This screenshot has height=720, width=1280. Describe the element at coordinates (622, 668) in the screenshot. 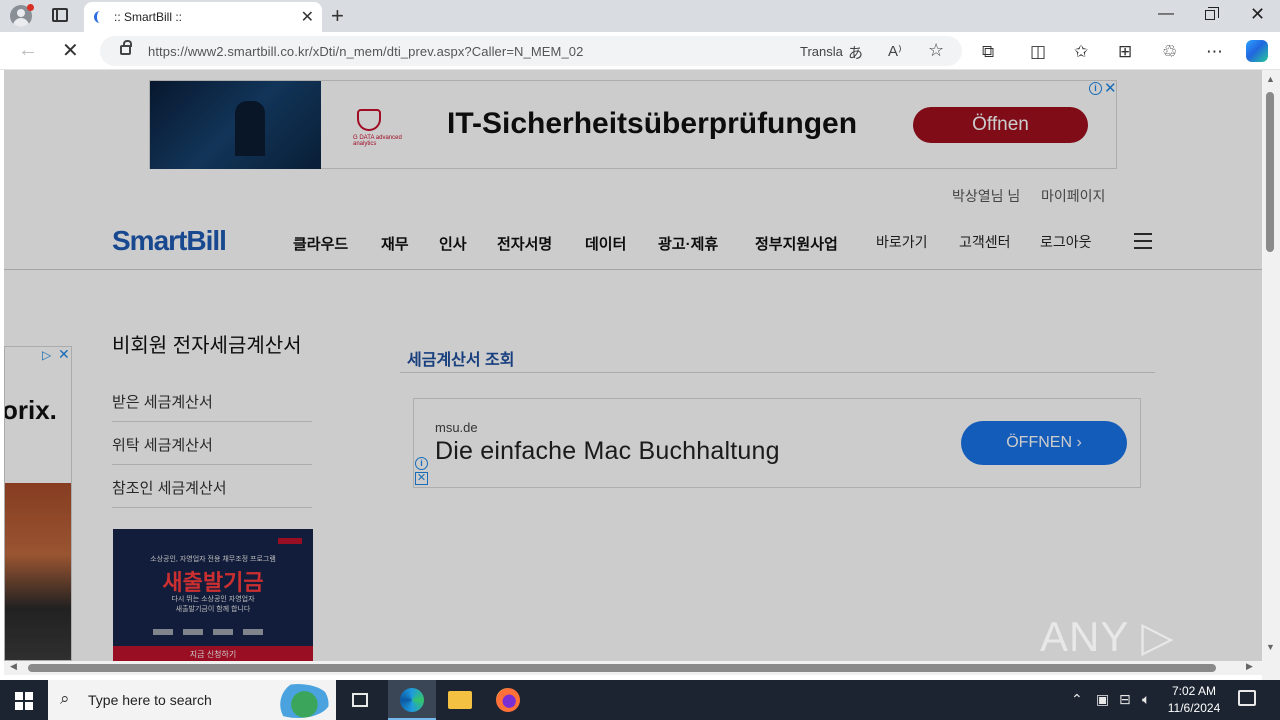

I see `horizontal-scroll-thumb` at that location.